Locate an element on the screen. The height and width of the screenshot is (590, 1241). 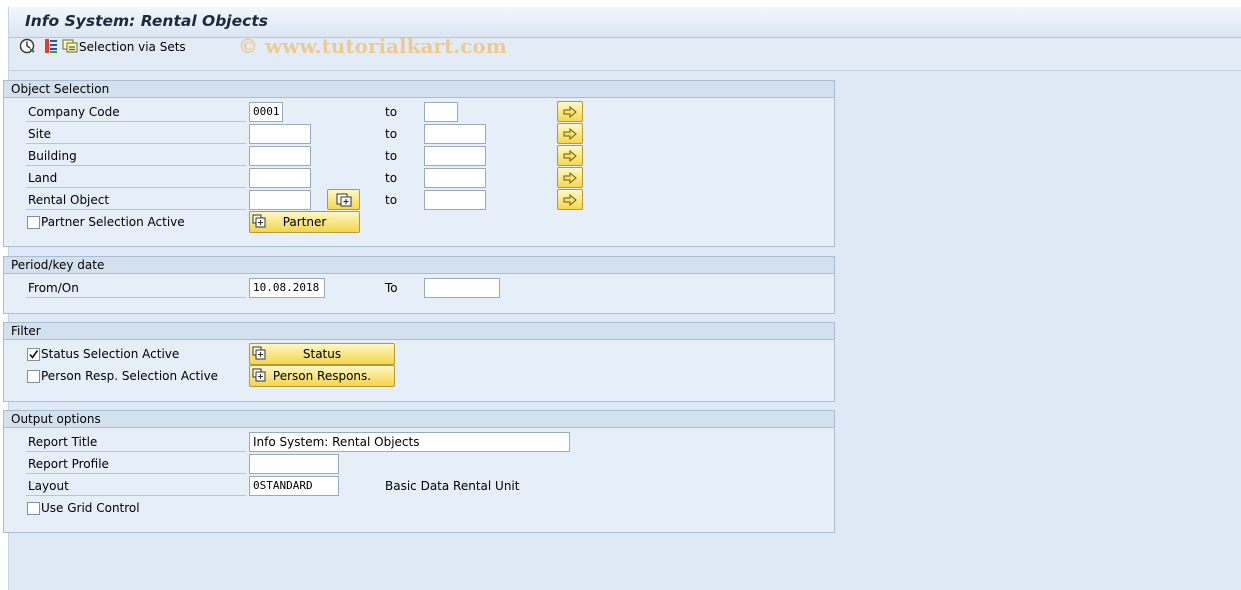
status-button-label: Status is located at coordinates (322, 354).